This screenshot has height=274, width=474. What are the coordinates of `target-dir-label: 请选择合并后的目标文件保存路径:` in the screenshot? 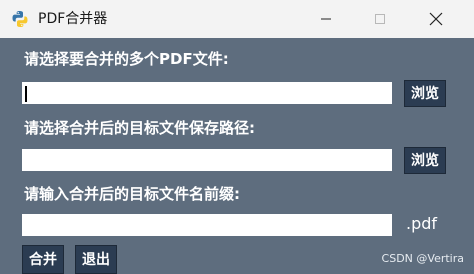 It's located at (140, 128).